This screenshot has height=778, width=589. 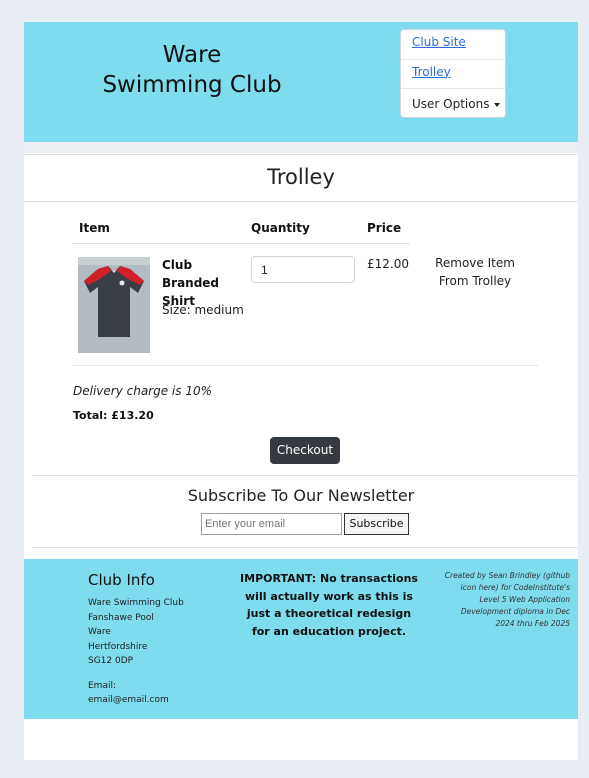 I want to click on club-info-title: Club Info, so click(x=121, y=580).